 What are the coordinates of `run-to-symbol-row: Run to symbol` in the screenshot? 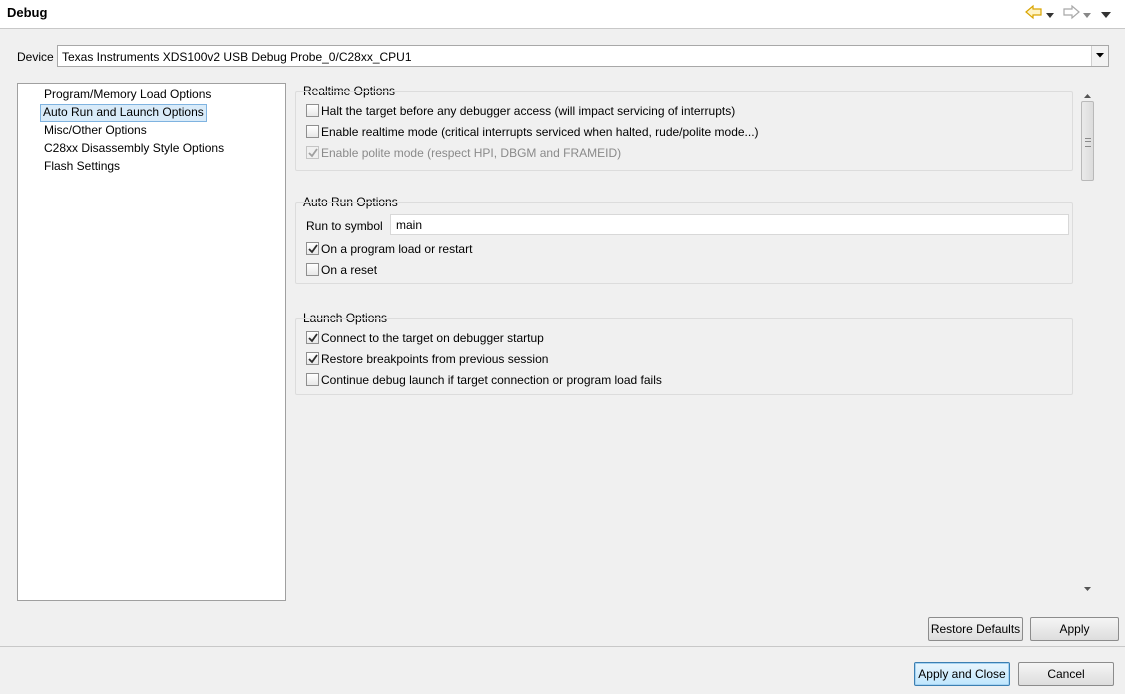 It's located at (684, 224).